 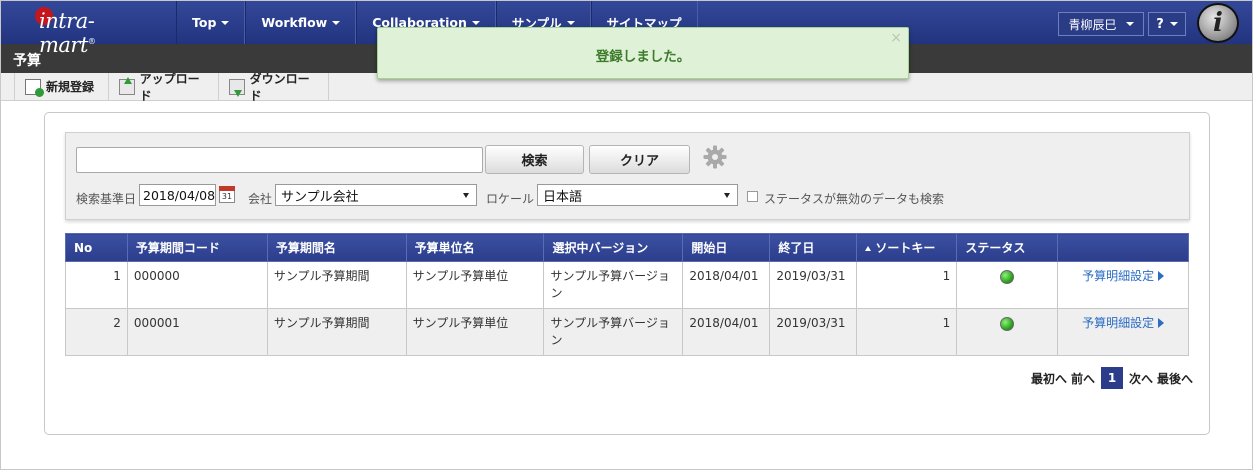 I want to click on col-no: No, so click(x=96, y=247).